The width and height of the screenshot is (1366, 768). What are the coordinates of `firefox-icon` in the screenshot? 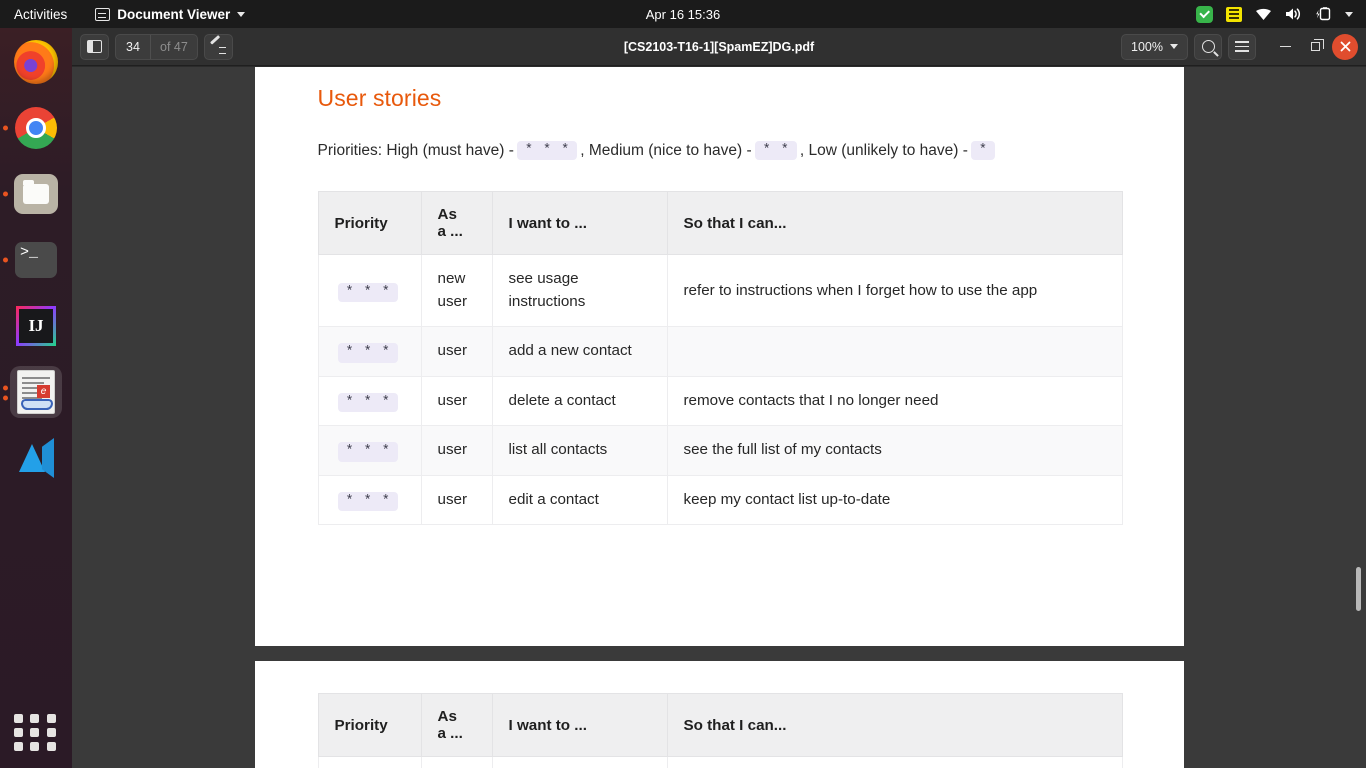 It's located at (36, 62).